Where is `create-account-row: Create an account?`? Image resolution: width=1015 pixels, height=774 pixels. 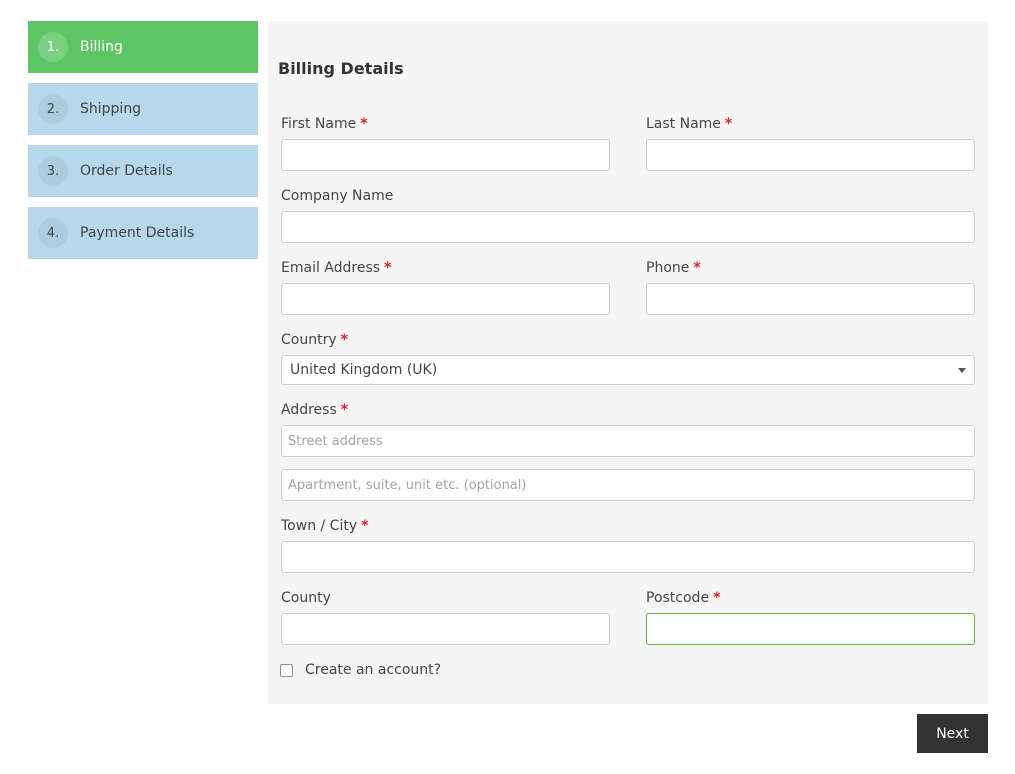
create-account-row: Create an account? is located at coordinates (360, 670).